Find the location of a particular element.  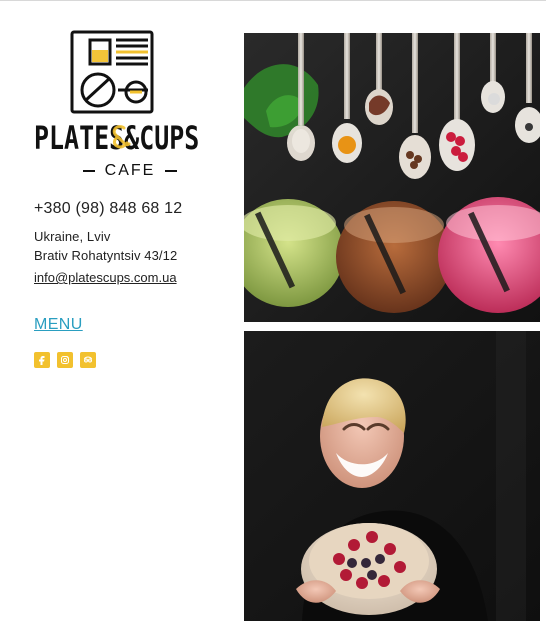

instagram-icon is located at coordinates (65, 360).